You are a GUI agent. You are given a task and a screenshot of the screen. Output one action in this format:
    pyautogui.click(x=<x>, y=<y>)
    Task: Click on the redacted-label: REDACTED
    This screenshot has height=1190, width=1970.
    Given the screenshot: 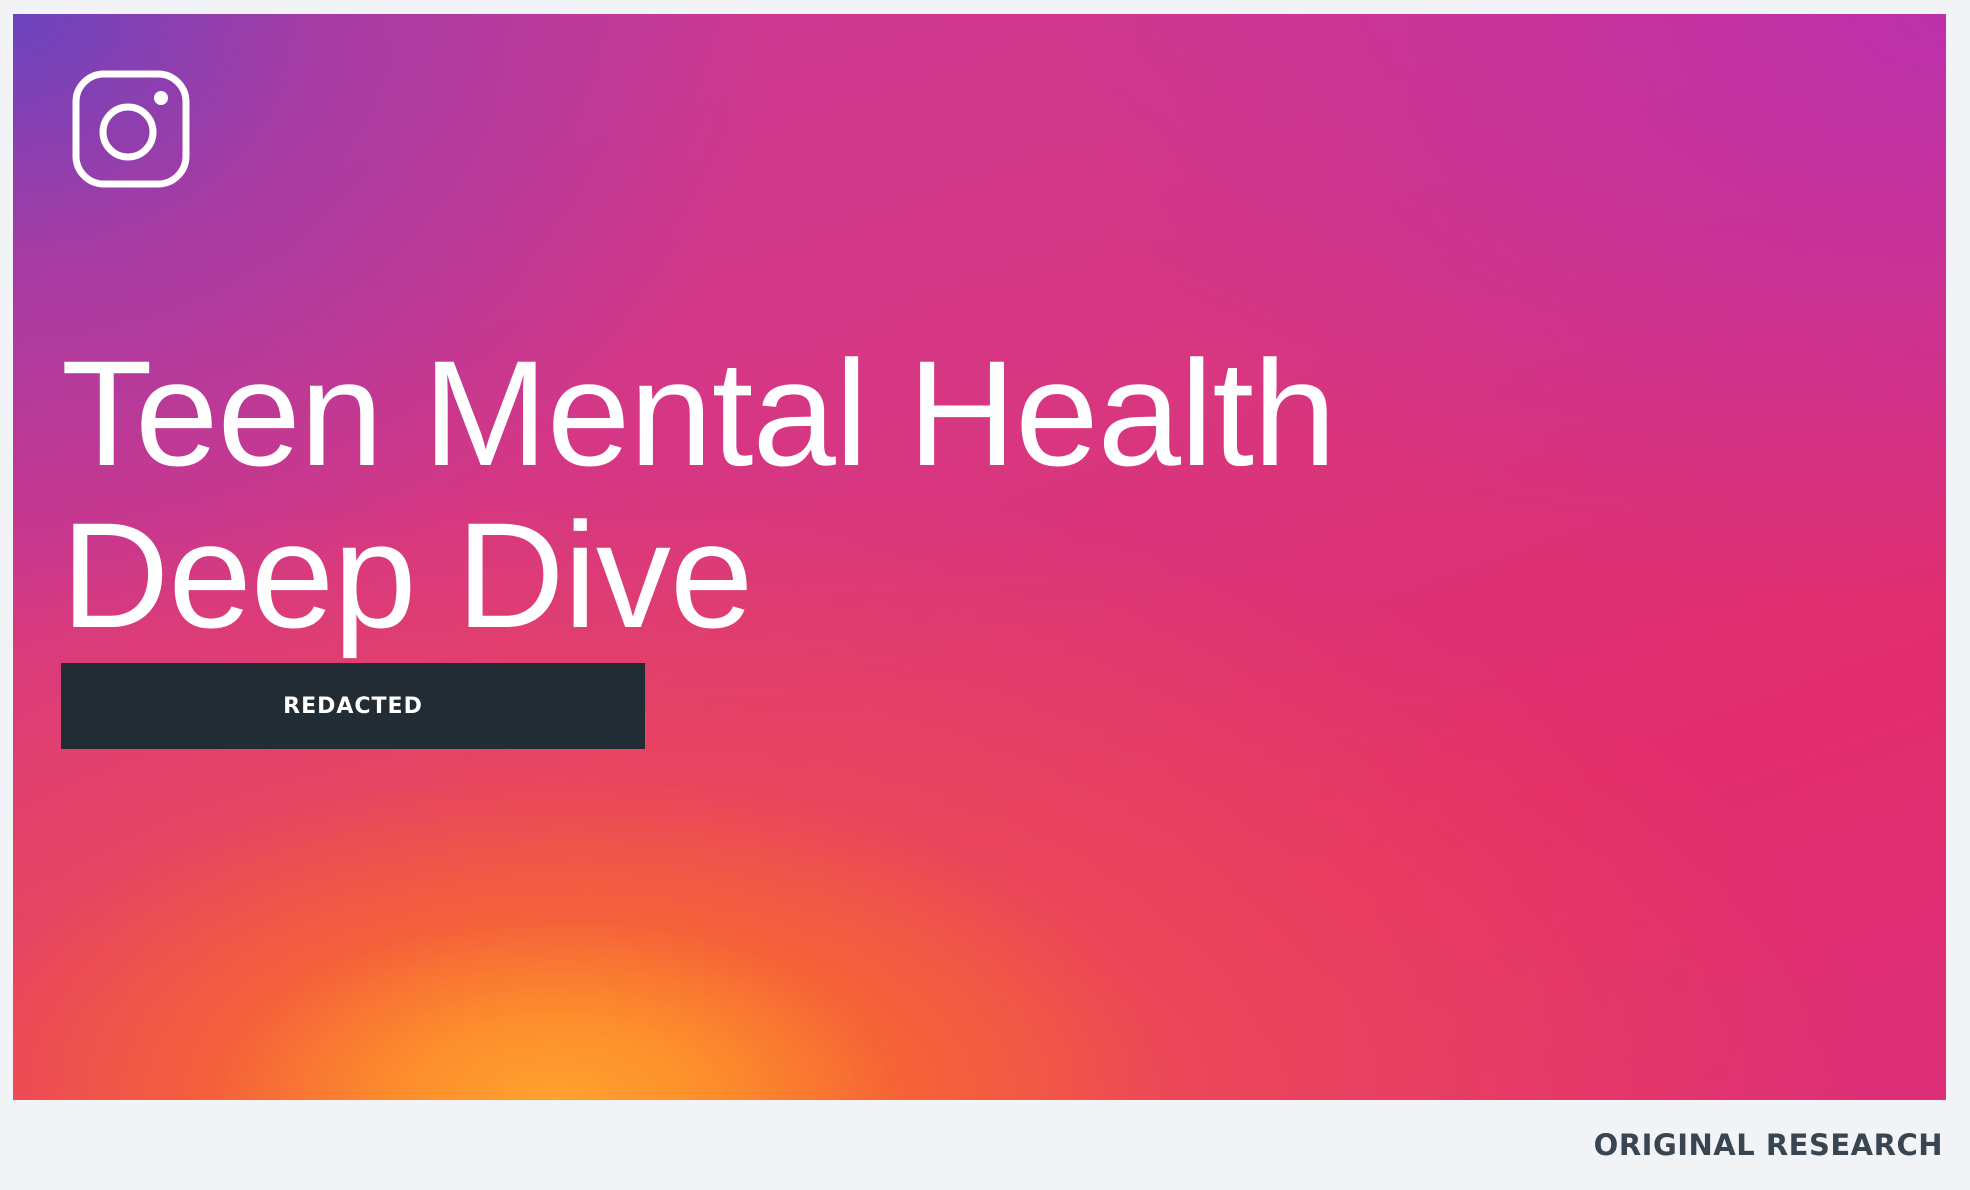 What is the action you would take?
    pyautogui.click(x=353, y=706)
    